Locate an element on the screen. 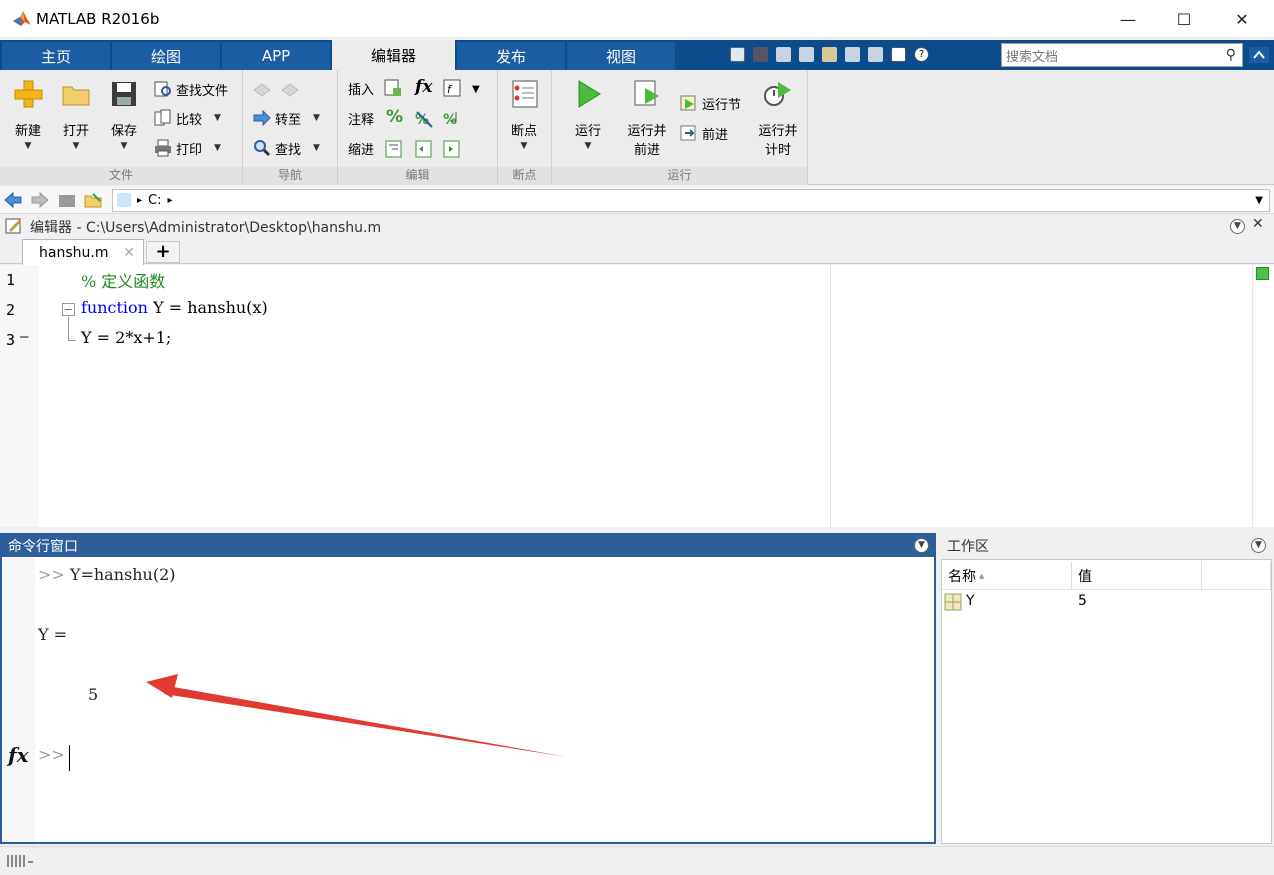 The image size is (1274, 875). command-window-actions-icon: ▼ is located at coordinates (921, 545).